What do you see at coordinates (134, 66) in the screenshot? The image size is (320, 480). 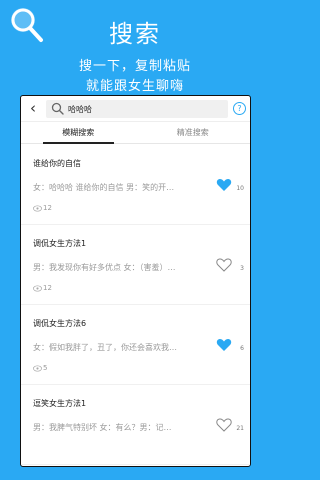 I see `hero-subtitle-line1: 搜一下，复制粘贴` at bounding box center [134, 66].